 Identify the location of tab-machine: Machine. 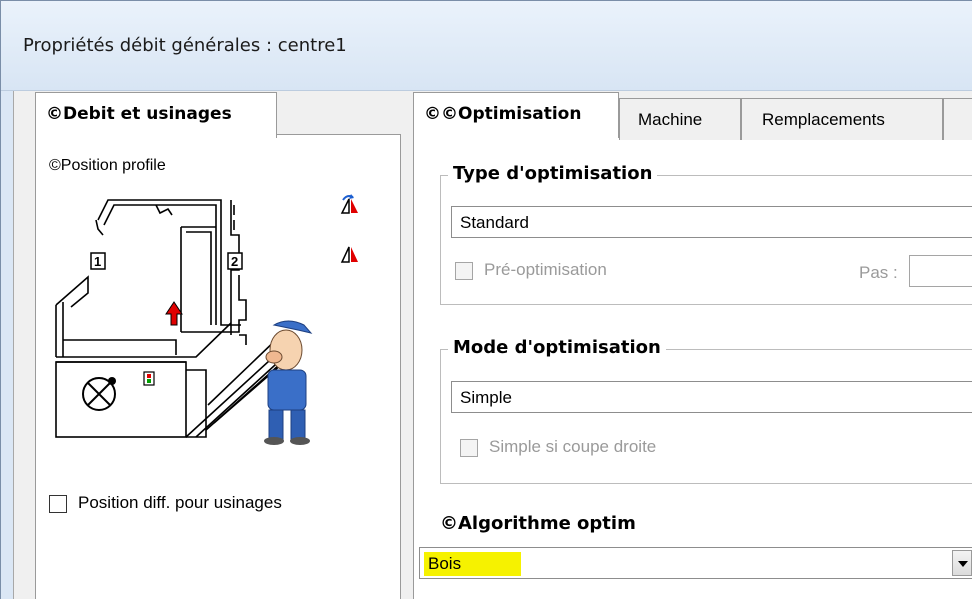
(680, 119).